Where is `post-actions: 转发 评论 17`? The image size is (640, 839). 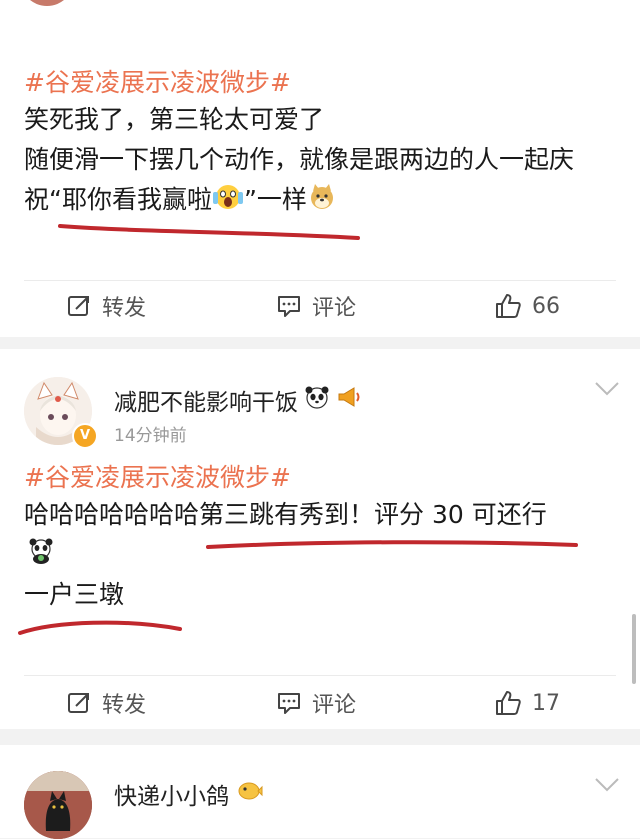 post-actions: 转发 评论 17 is located at coordinates (320, 703).